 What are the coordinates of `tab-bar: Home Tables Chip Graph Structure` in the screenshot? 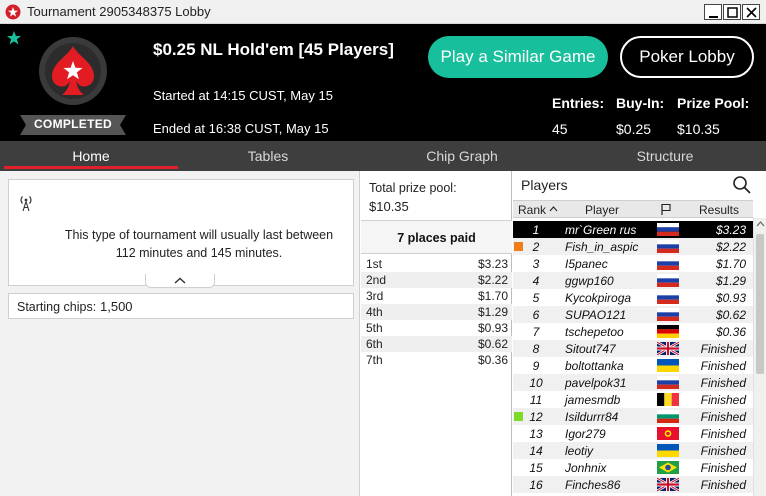 It's located at (383, 156).